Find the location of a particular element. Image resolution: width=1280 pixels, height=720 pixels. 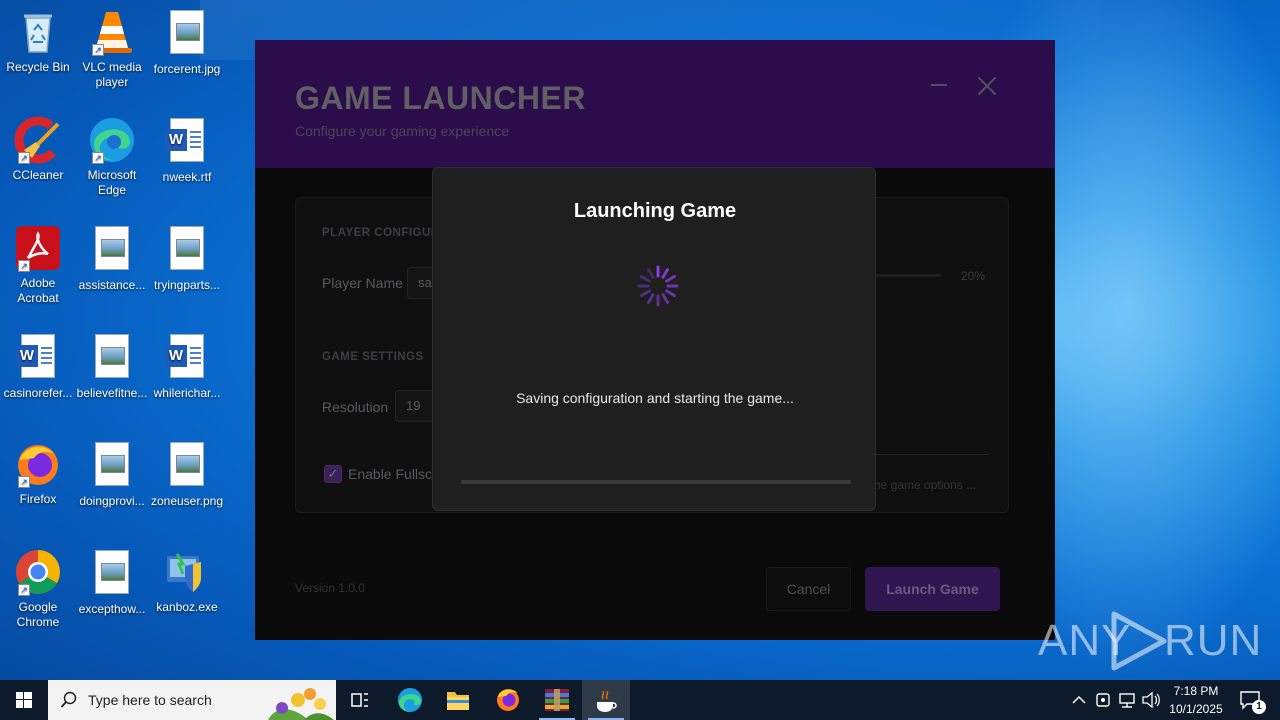

launch-progress-bar is located at coordinates (656, 482).